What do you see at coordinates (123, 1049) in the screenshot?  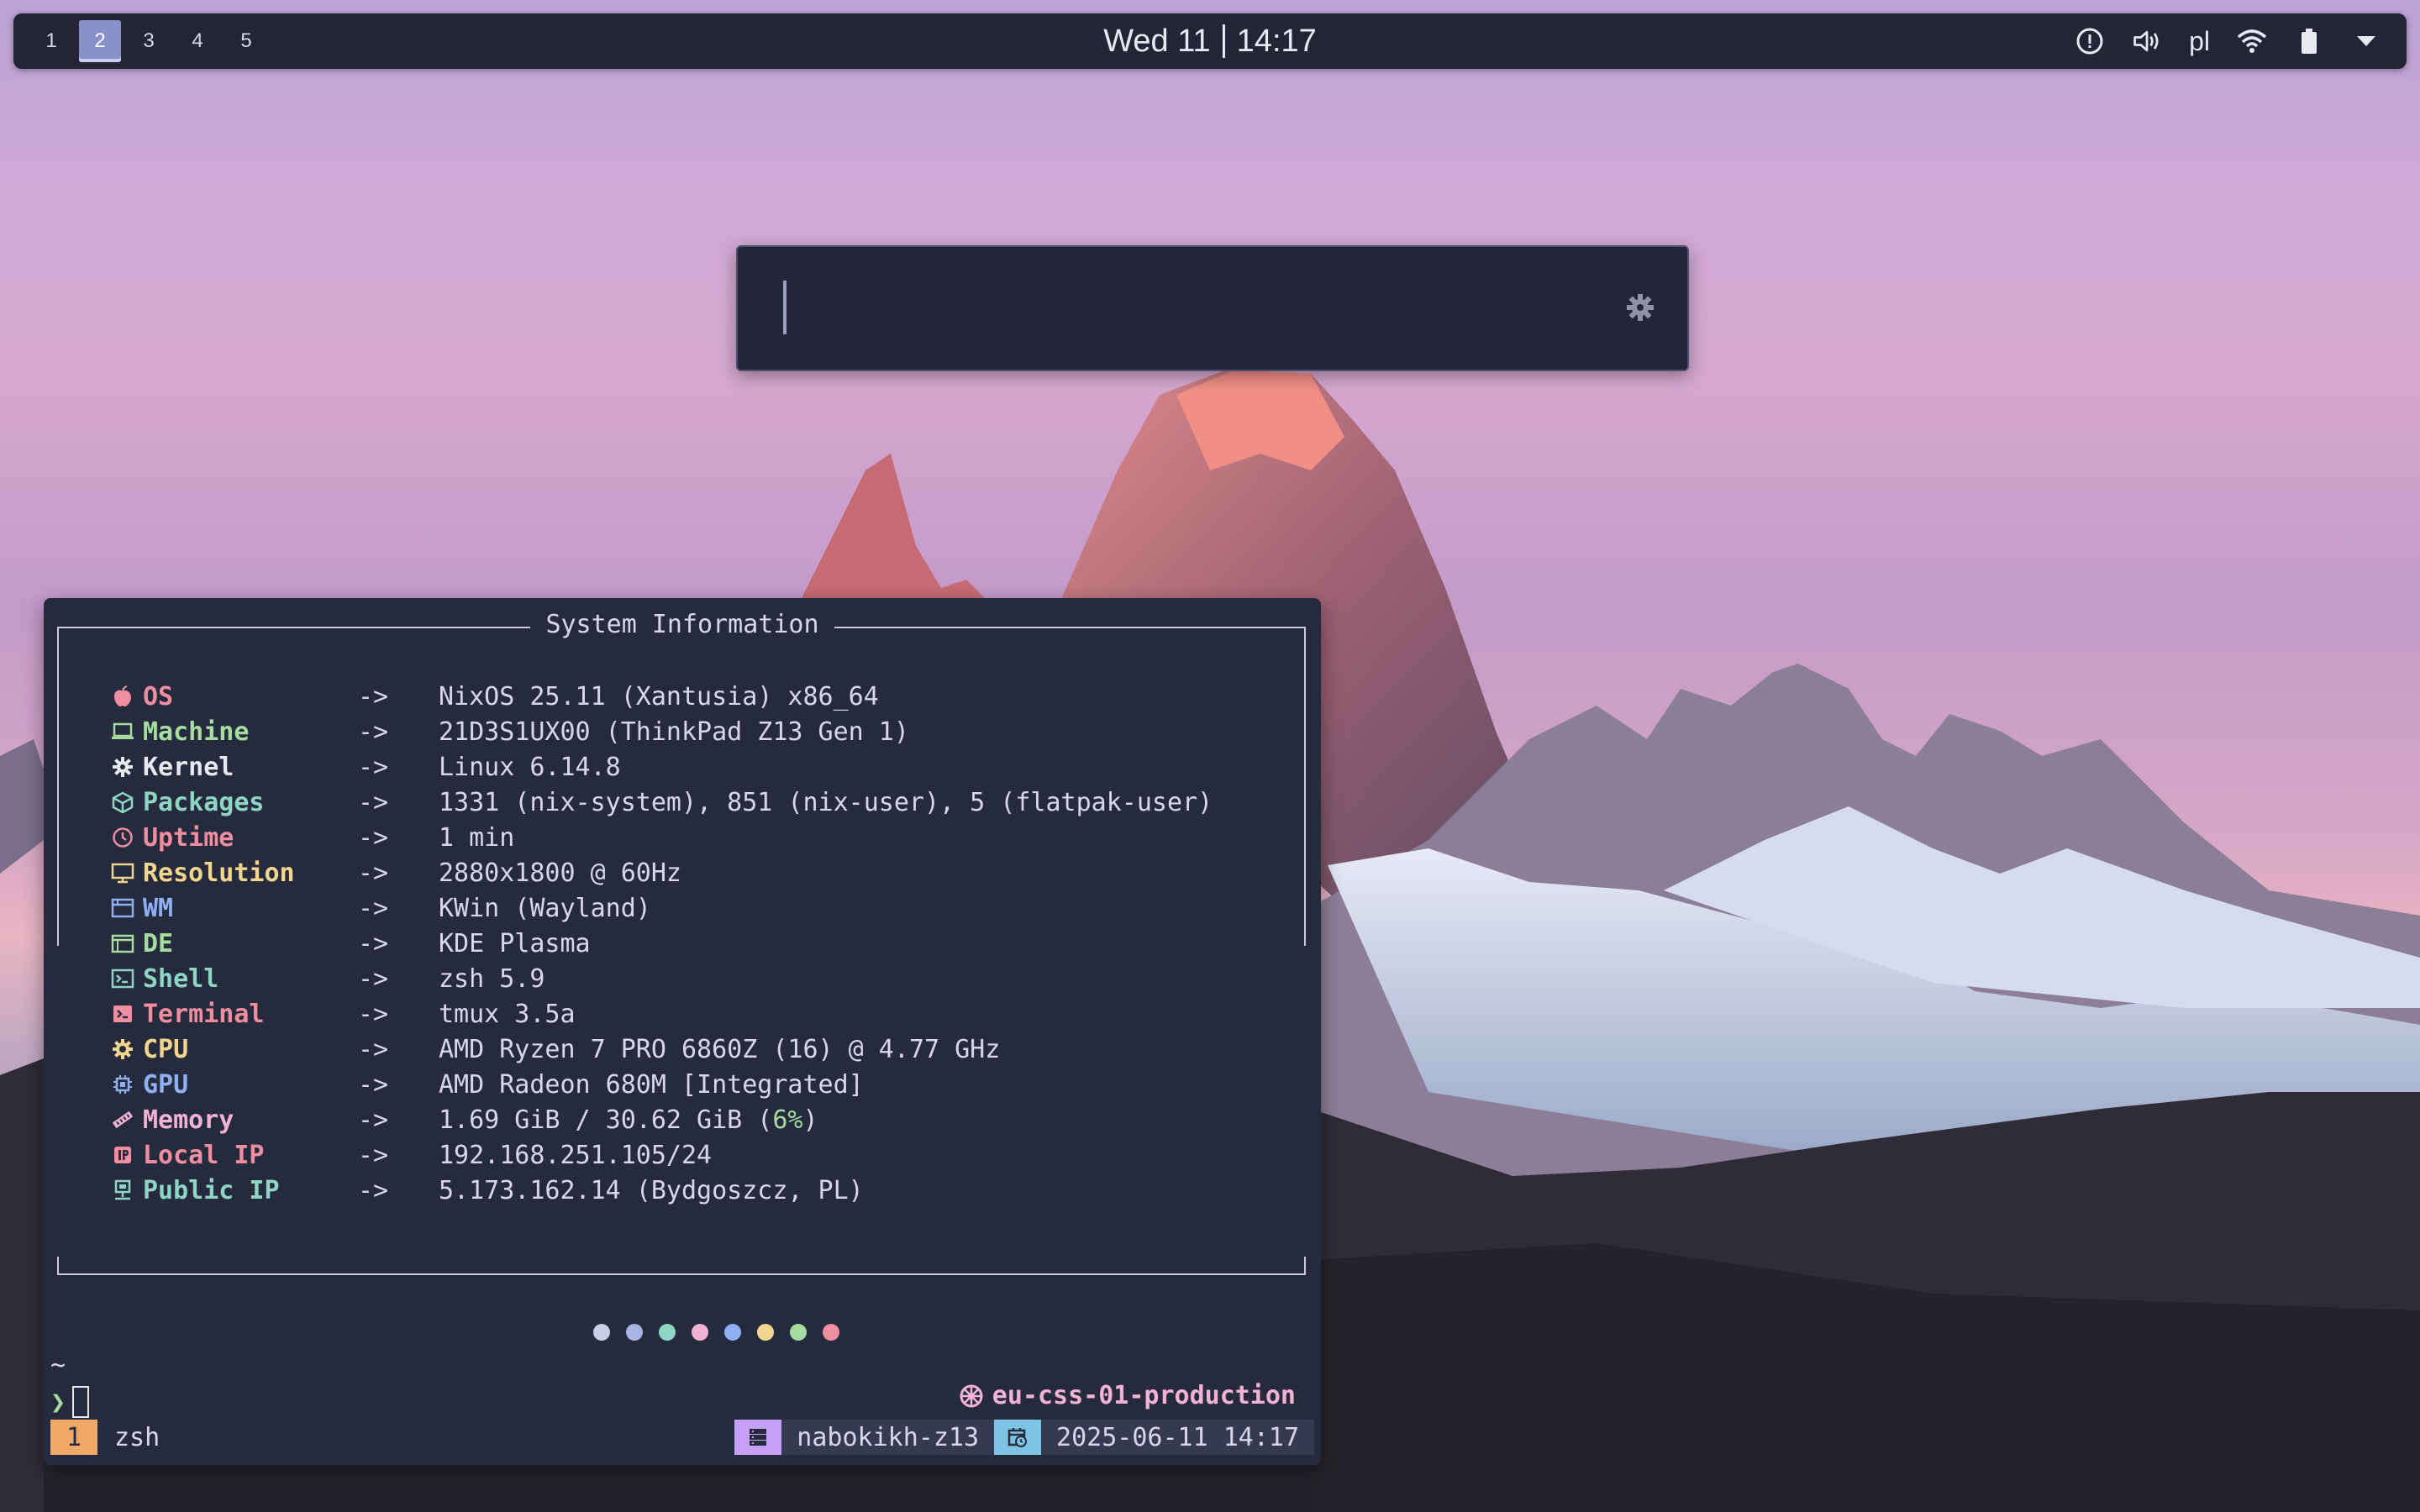 I see `cpu-icon` at bounding box center [123, 1049].